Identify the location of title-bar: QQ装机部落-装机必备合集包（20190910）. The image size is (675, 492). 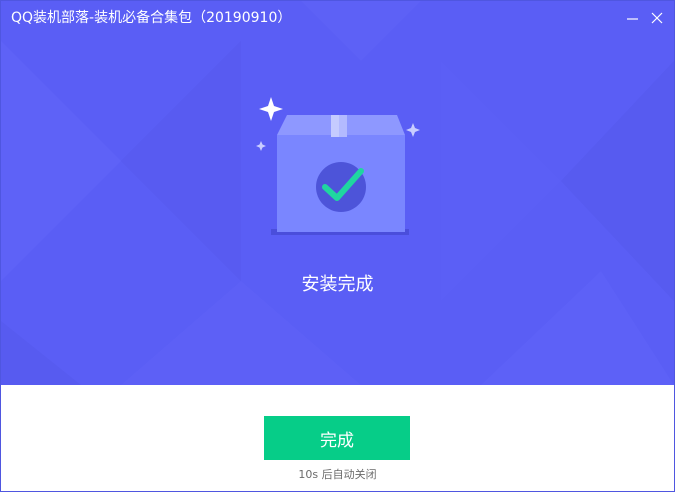
(337, 18).